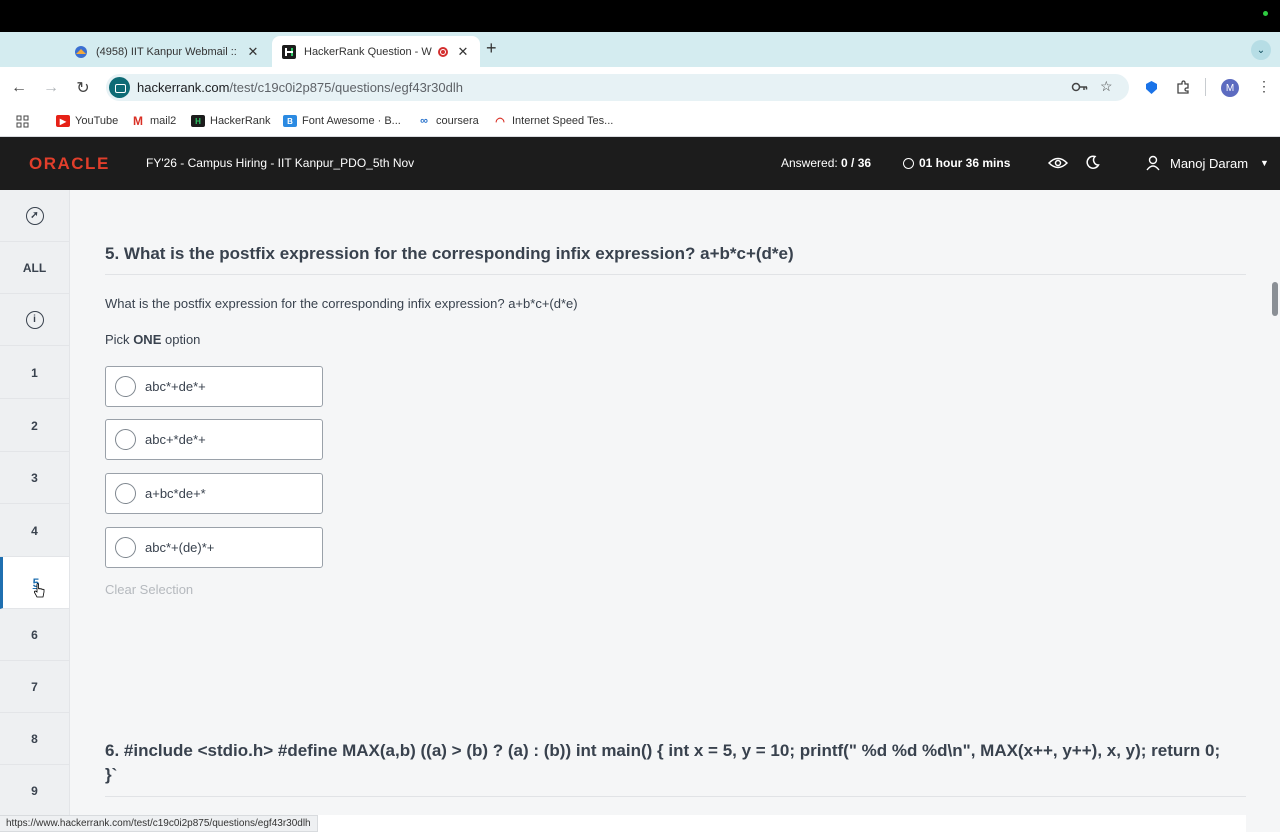  I want to click on bookmark-label: mail2, so click(163, 121).